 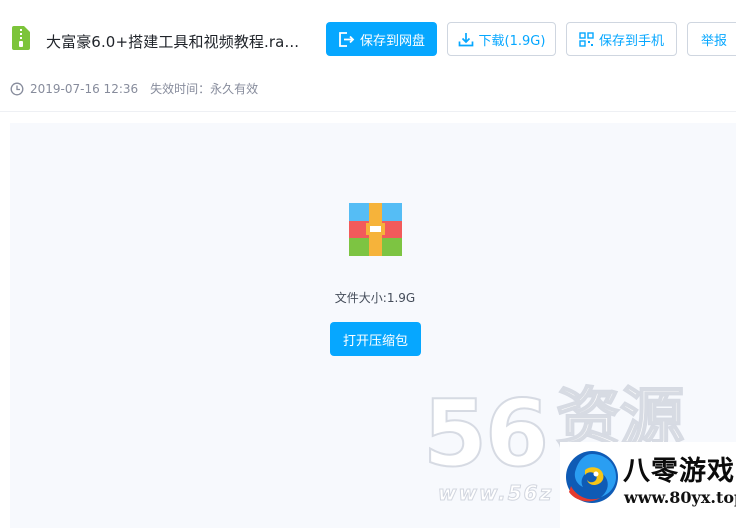 I want to click on expire-time: 失效时间：永久有效, so click(x=204, y=89).